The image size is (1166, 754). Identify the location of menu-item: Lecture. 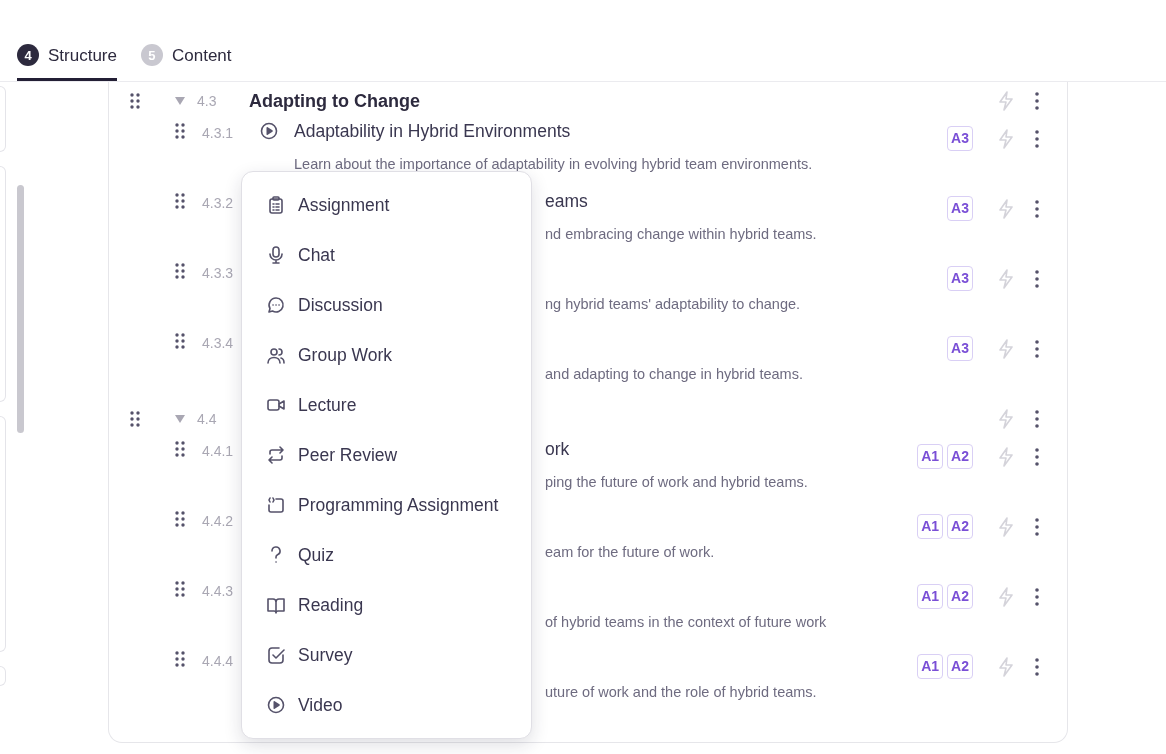
(386, 405).